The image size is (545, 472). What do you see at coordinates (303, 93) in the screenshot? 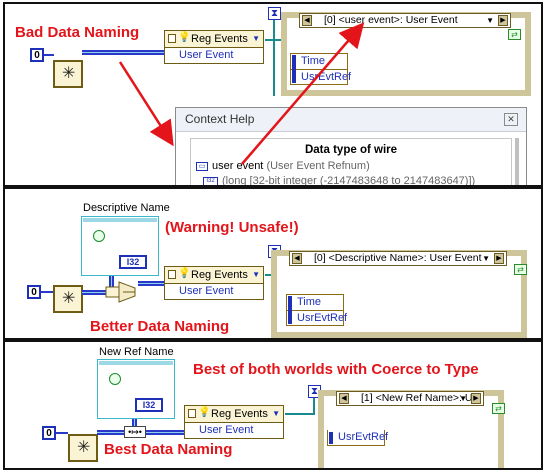
I see `arrow-to-event-case` at bounding box center [303, 93].